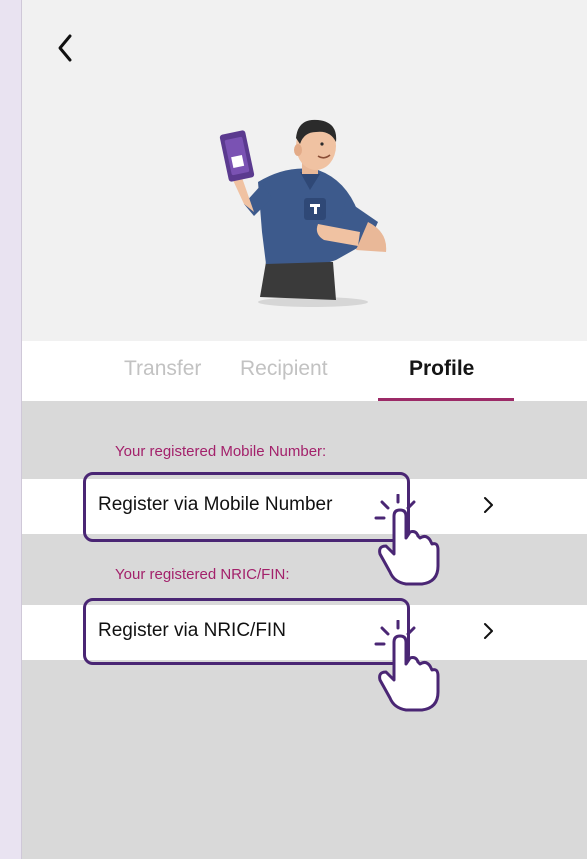 This screenshot has height=859, width=587. Describe the element at coordinates (446, 399) in the screenshot. I see `active-tab-indicator` at that location.